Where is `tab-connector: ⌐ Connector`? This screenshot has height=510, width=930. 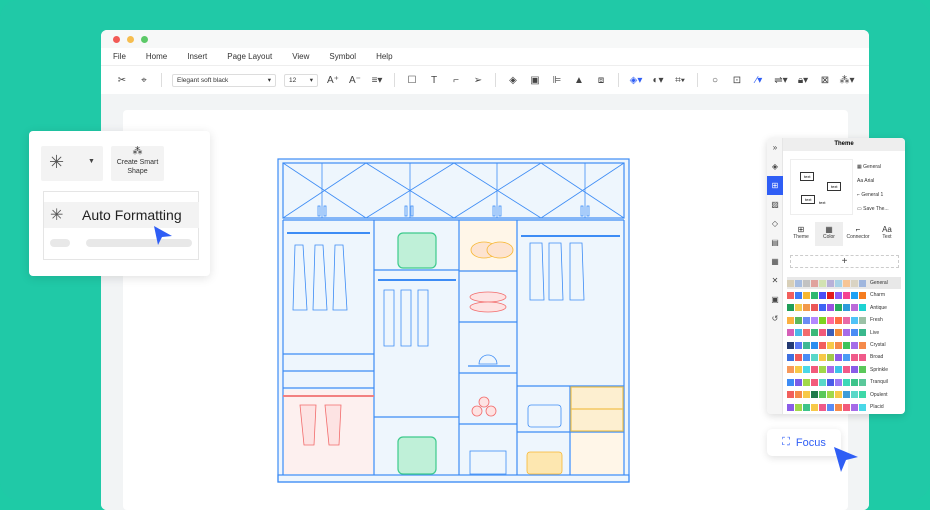 tab-connector: ⌐ Connector is located at coordinates (858, 234).